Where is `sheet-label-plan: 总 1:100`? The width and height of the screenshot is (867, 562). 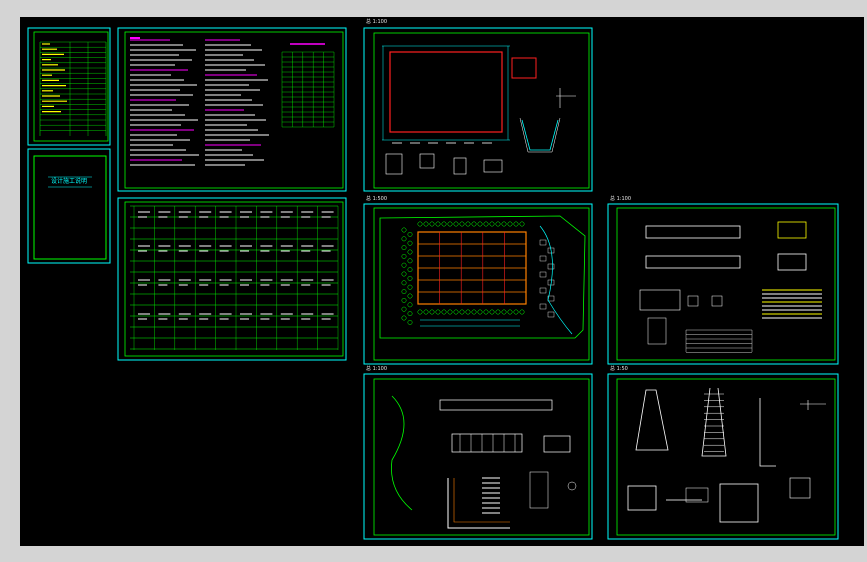
sheet-label-plan: 总 1:100 is located at coordinates (376, 22).